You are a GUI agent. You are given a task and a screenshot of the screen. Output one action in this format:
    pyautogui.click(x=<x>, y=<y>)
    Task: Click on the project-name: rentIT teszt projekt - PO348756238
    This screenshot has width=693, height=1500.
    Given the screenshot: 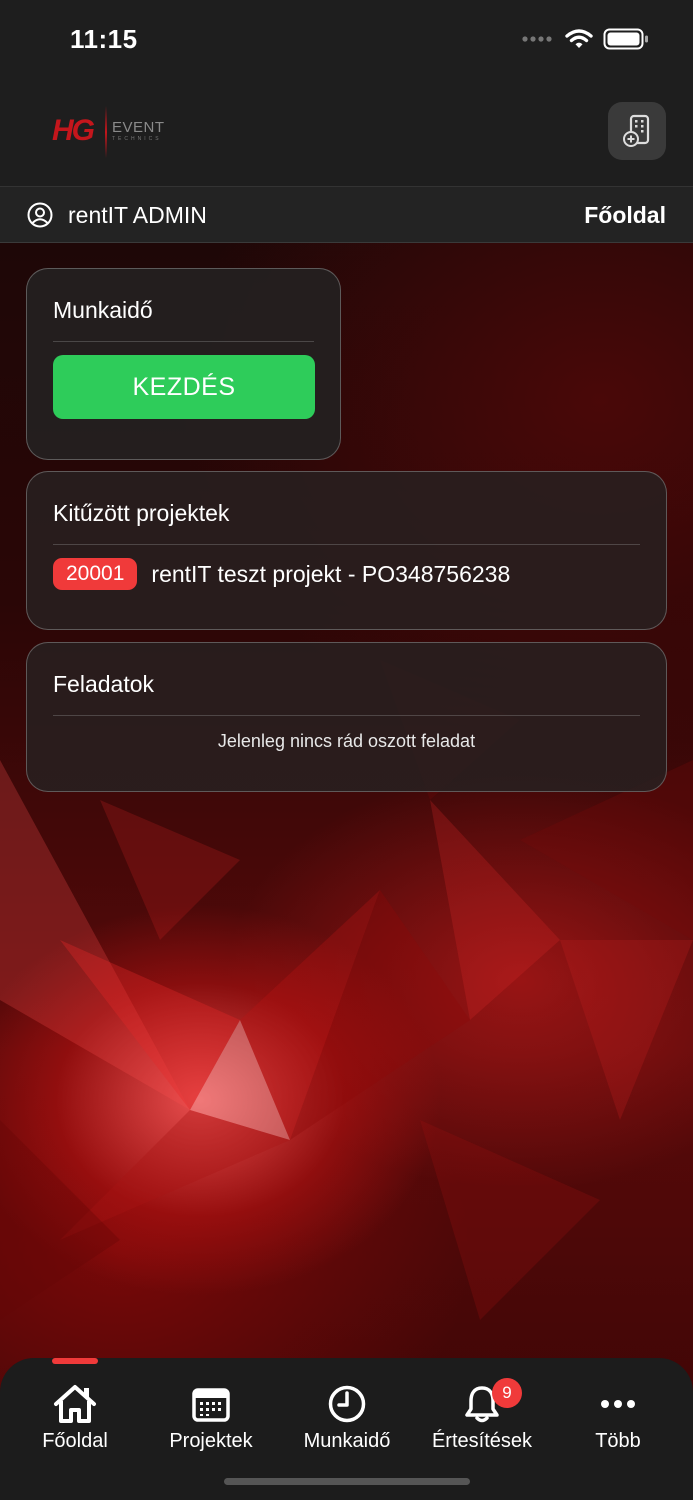 What is the action you would take?
    pyautogui.click(x=331, y=573)
    